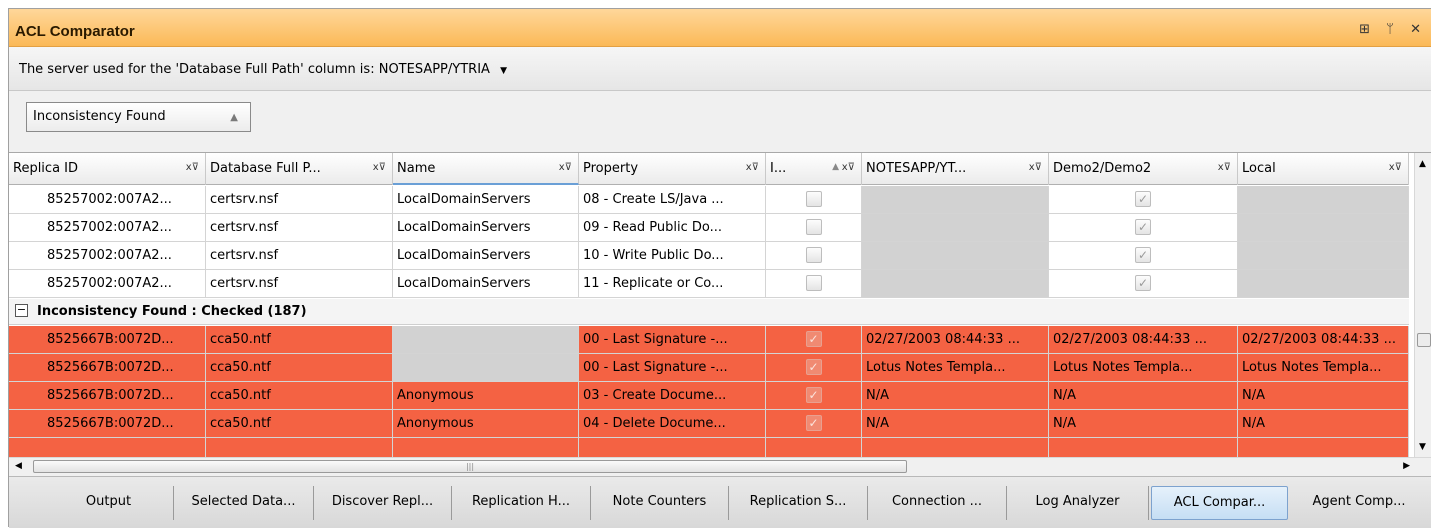  I want to click on scroll-thumb: |||, so click(470, 466).